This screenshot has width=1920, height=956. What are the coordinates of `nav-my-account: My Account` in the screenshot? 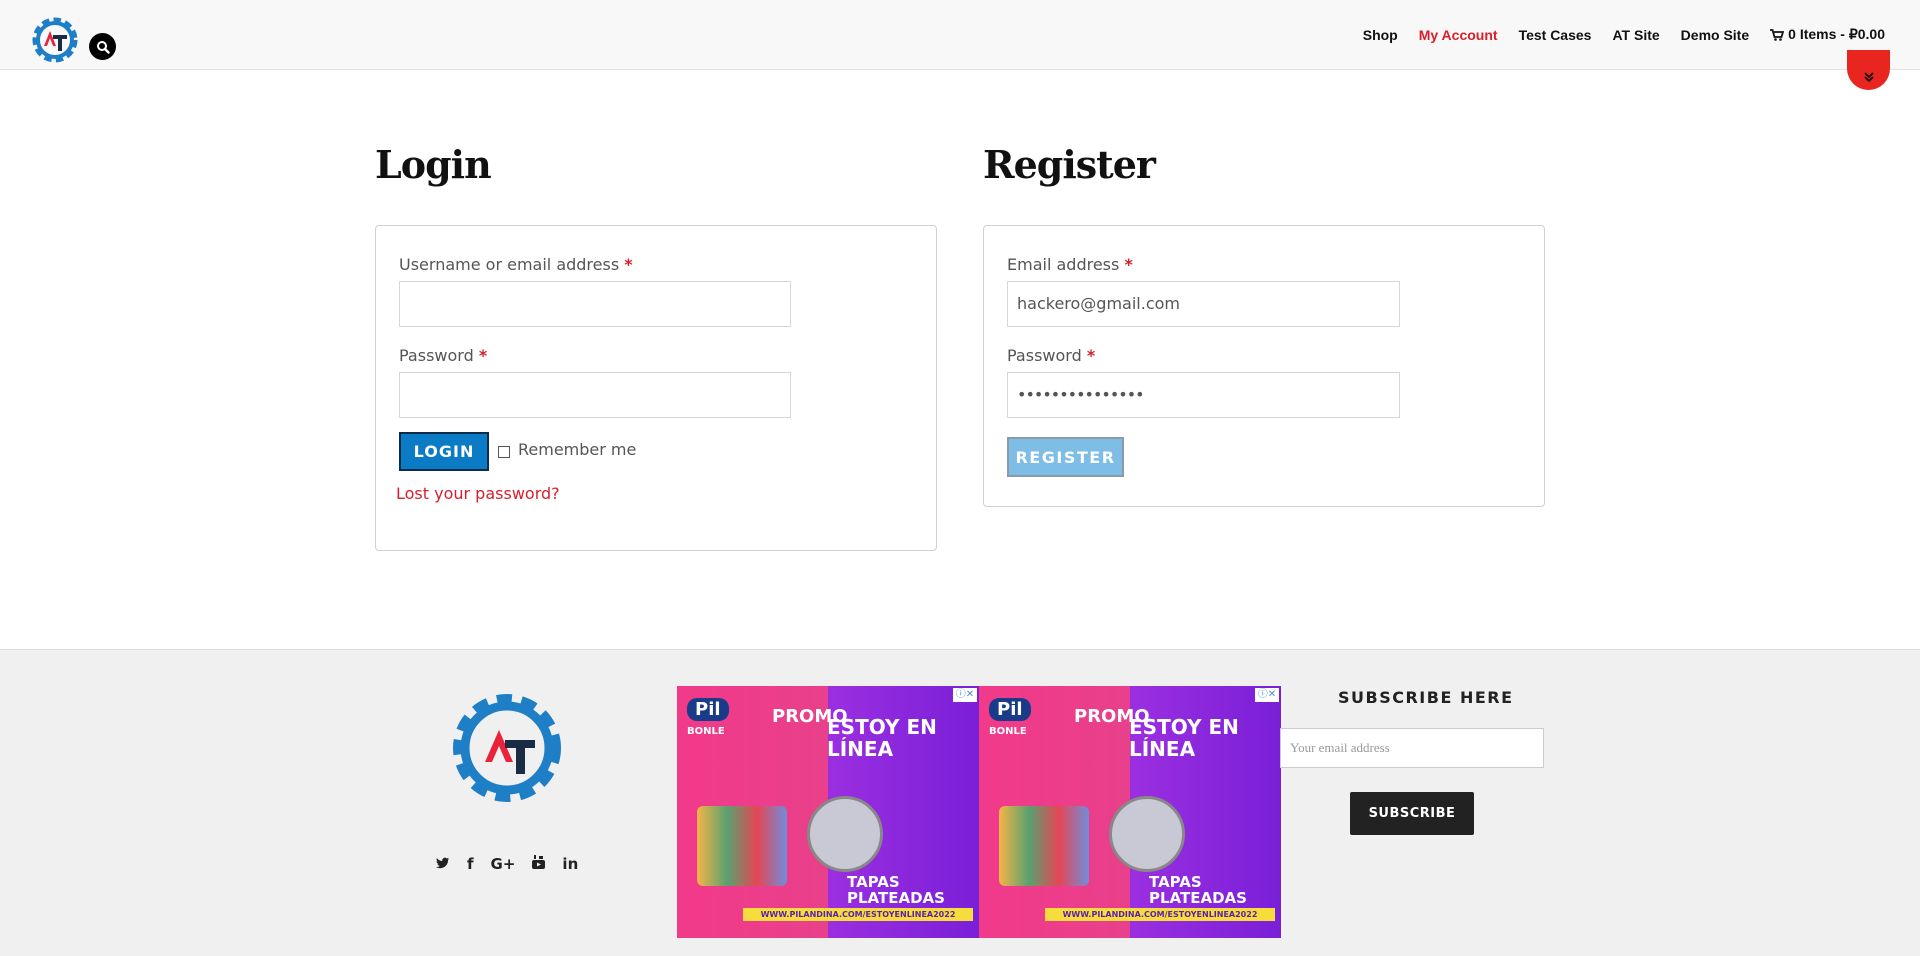 It's located at (1458, 34).